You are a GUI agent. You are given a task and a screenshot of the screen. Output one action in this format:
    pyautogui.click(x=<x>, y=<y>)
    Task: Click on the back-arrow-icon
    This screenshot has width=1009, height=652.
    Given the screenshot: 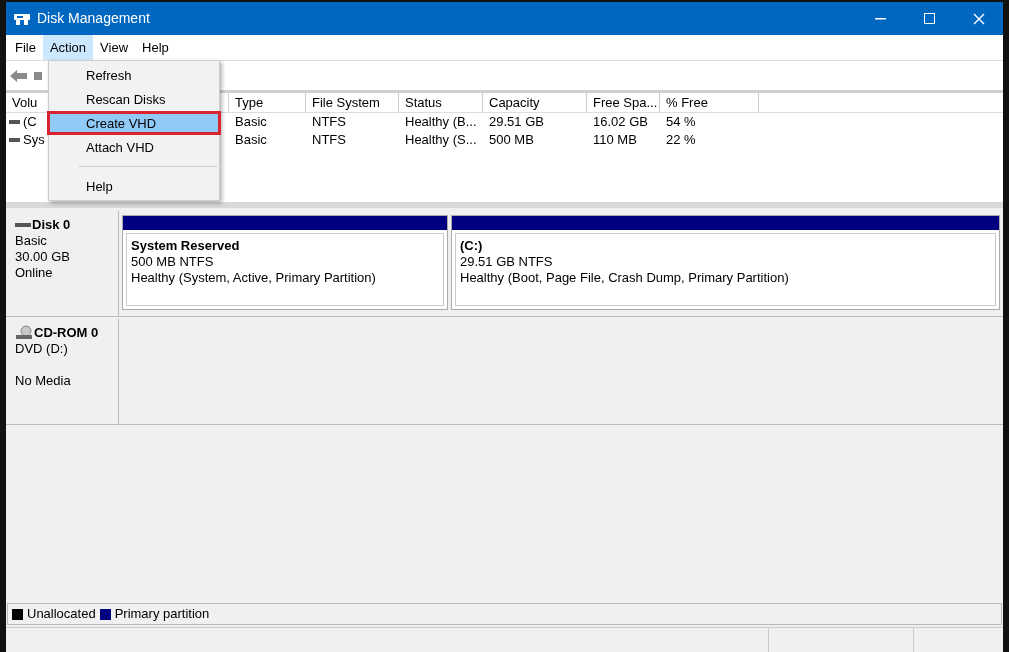 What is the action you would take?
    pyautogui.click(x=19, y=75)
    